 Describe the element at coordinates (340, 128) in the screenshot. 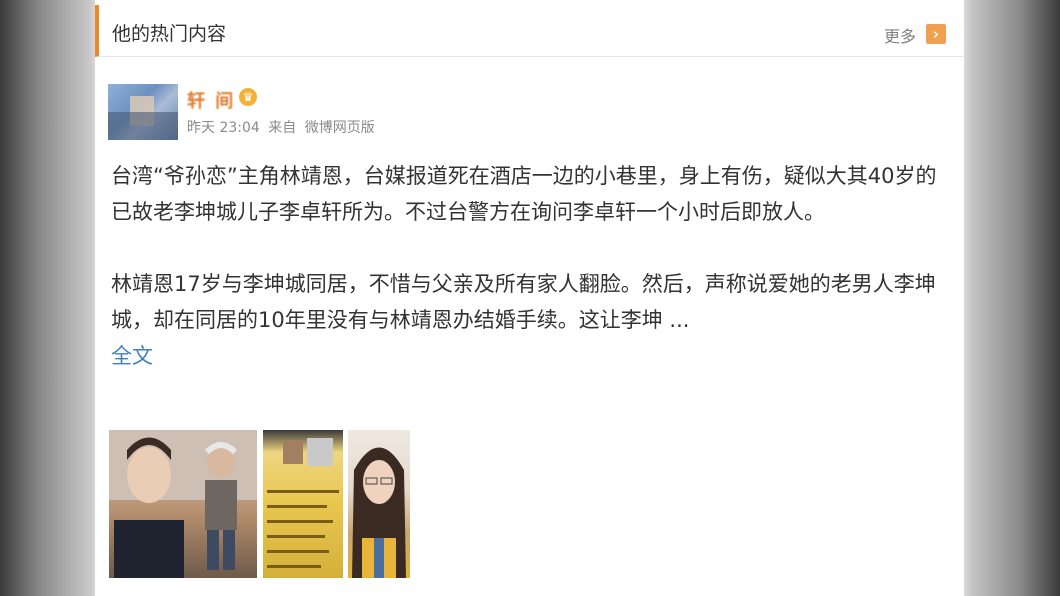

I see `post-source: 微博网页版` at that location.